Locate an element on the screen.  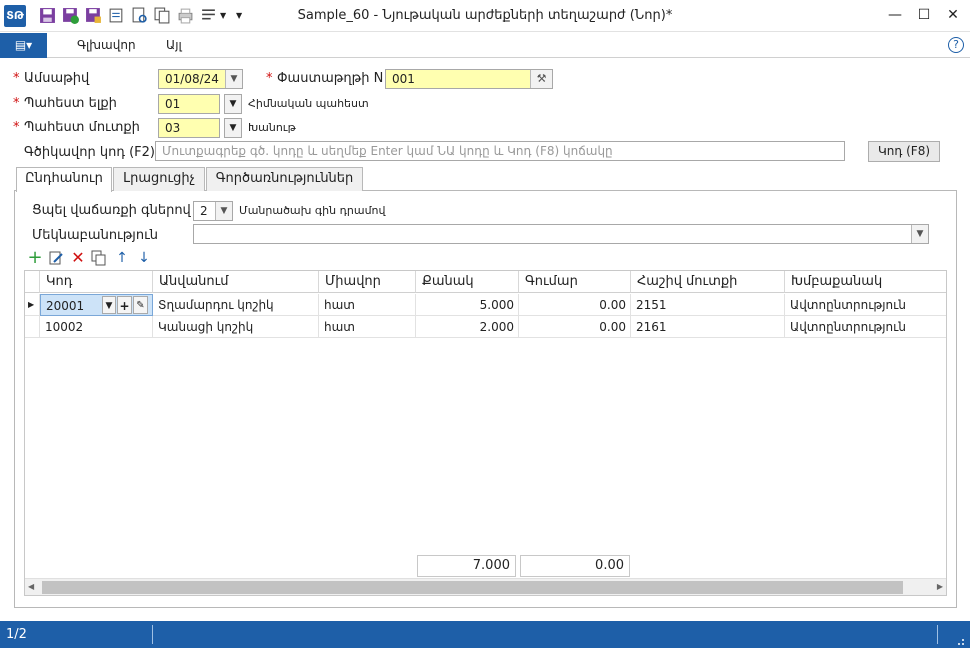
total-amount: 0.00 is located at coordinates (575, 566).